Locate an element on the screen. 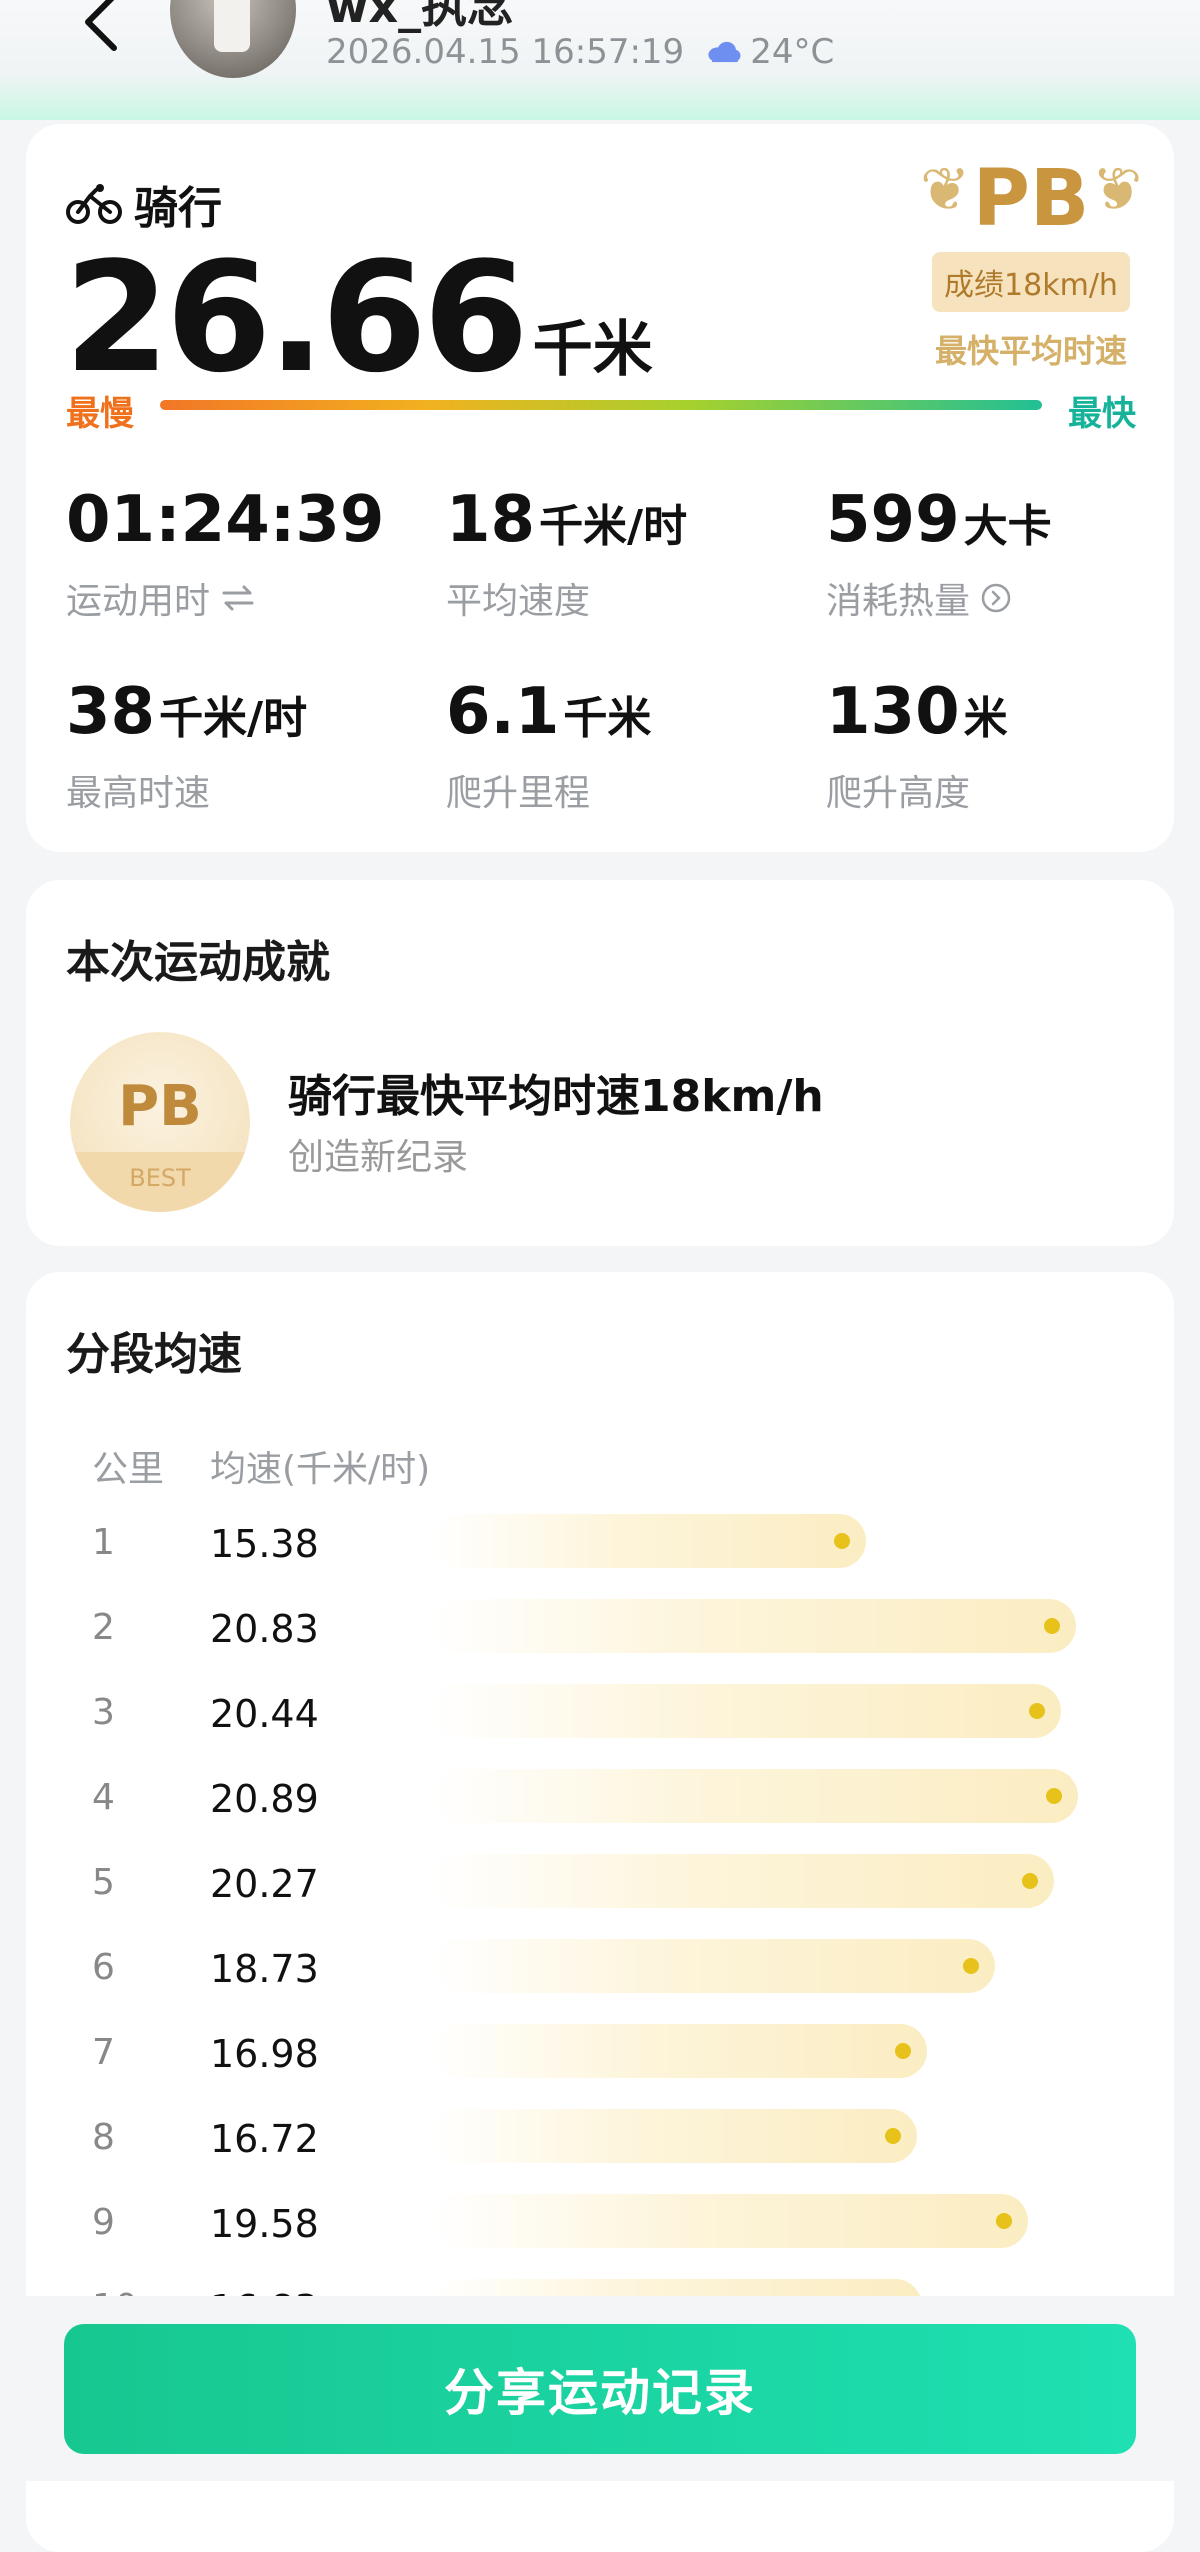 The height and width of the screenshot is (2552, 1200). split-km: 3 is located at coordinates (103, 1712).